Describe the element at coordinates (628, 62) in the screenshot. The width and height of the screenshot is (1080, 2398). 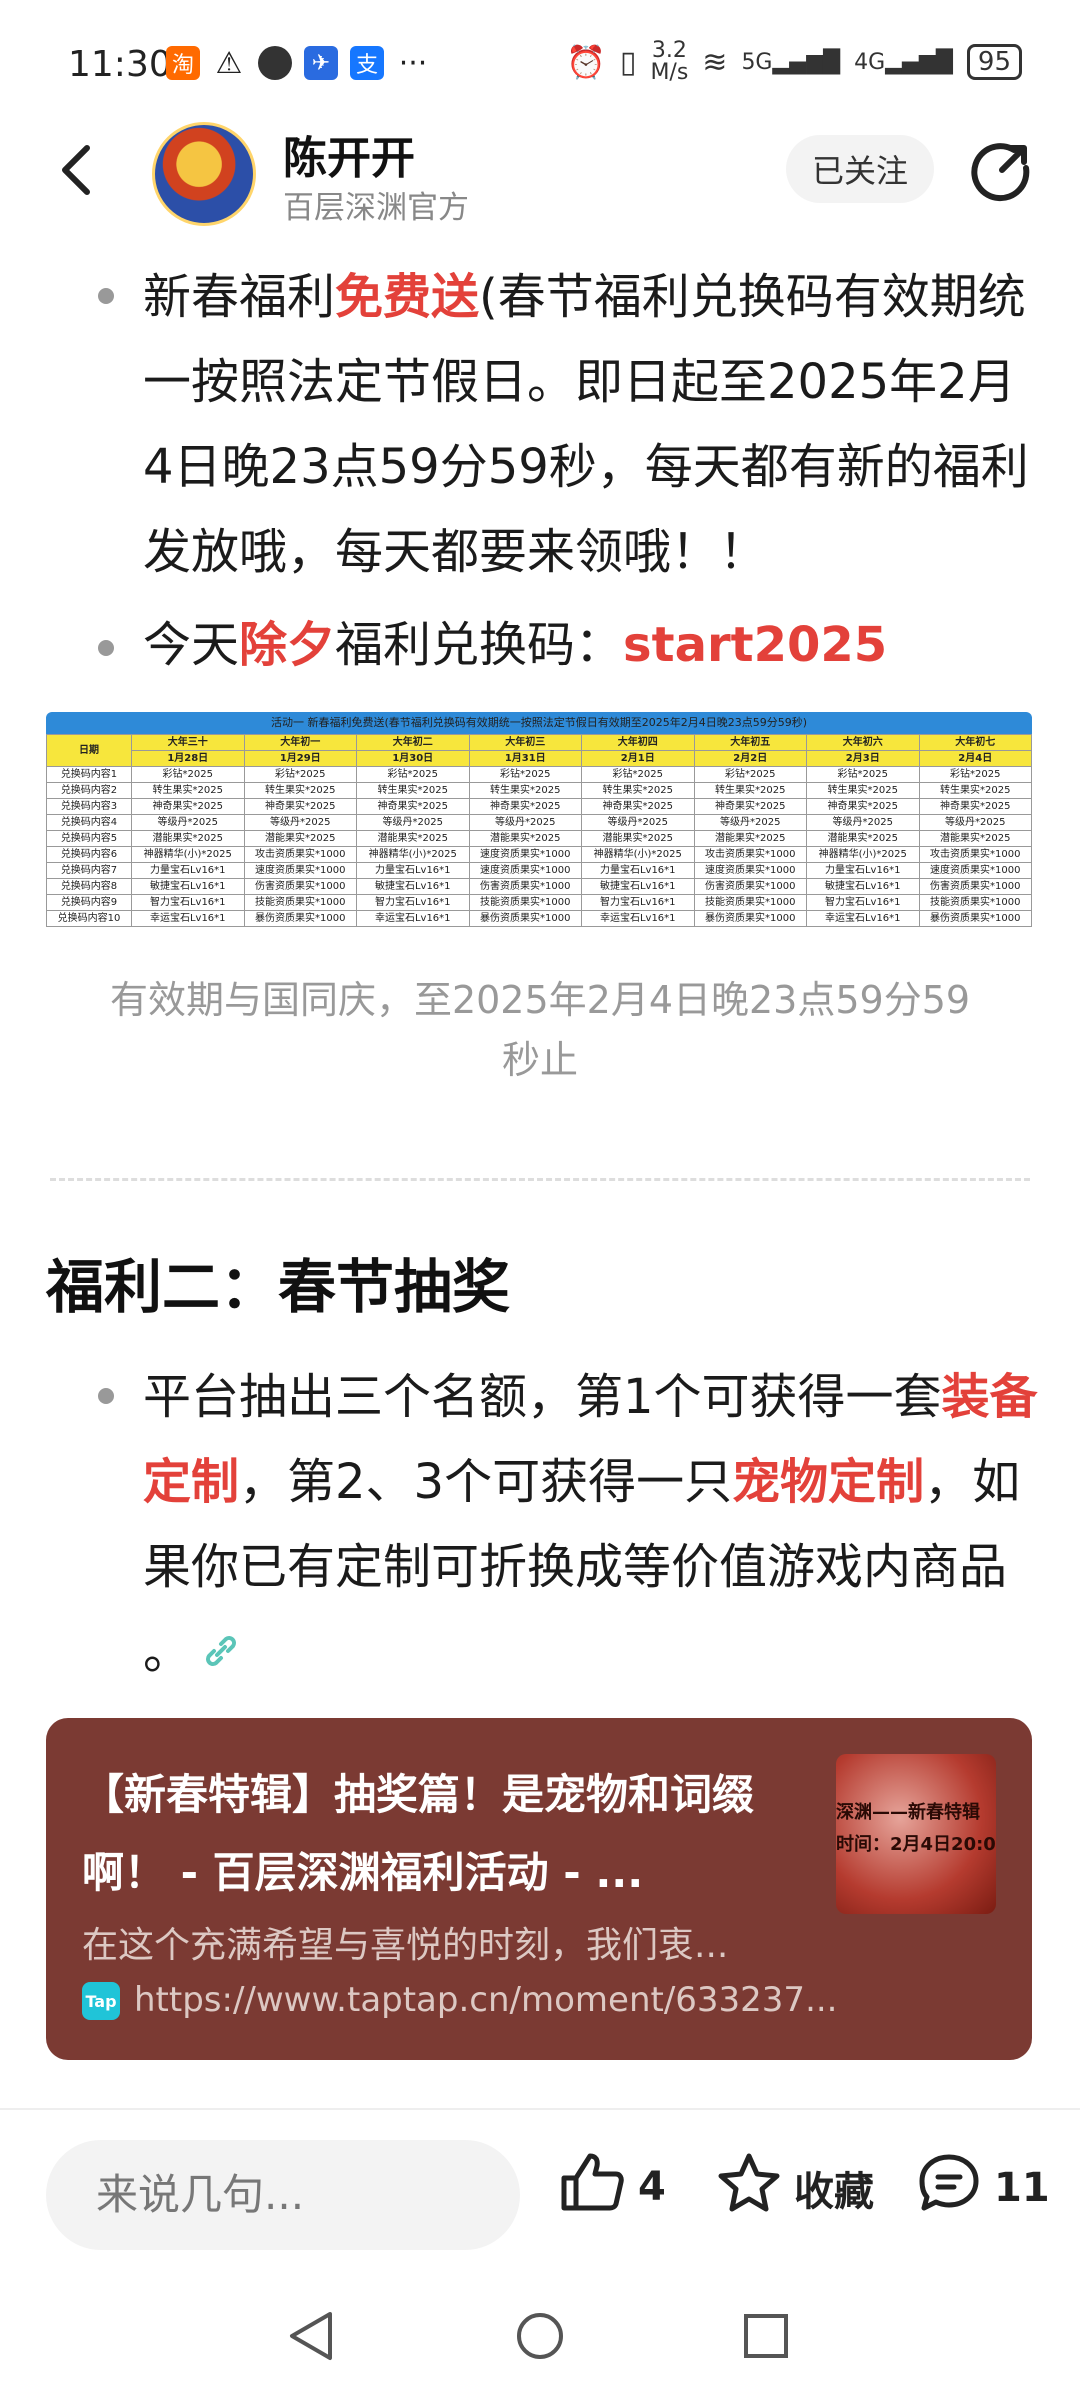
I see `vibrate-icon: ▯` at that location.